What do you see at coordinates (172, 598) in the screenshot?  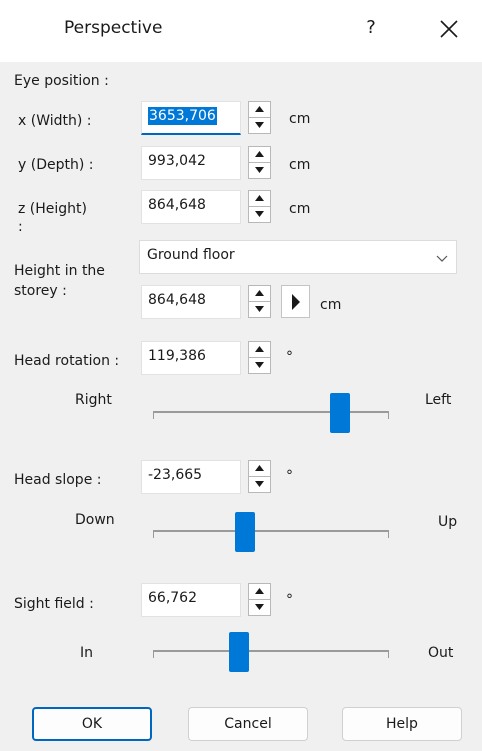 I see `sight-field-value: 66,762` at bounding box center [172, 598].